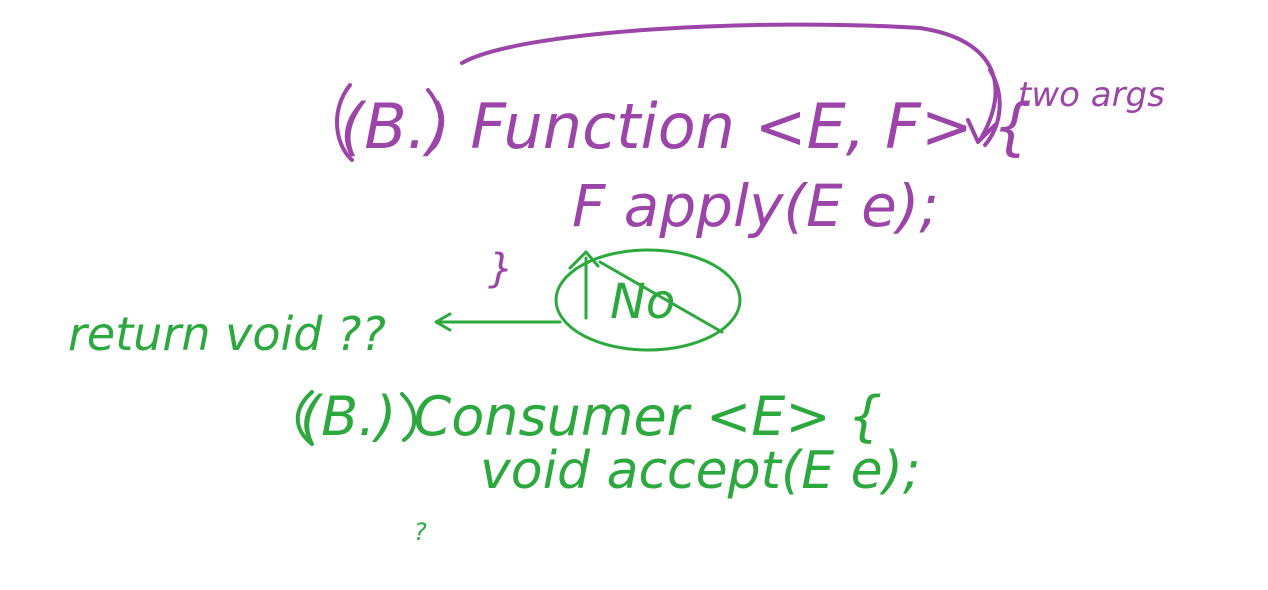  Describe the element at coordinates (591, 416) in the screenshot. I see `consumer-decl-text: (B.) Consumer <E> {` at that location.